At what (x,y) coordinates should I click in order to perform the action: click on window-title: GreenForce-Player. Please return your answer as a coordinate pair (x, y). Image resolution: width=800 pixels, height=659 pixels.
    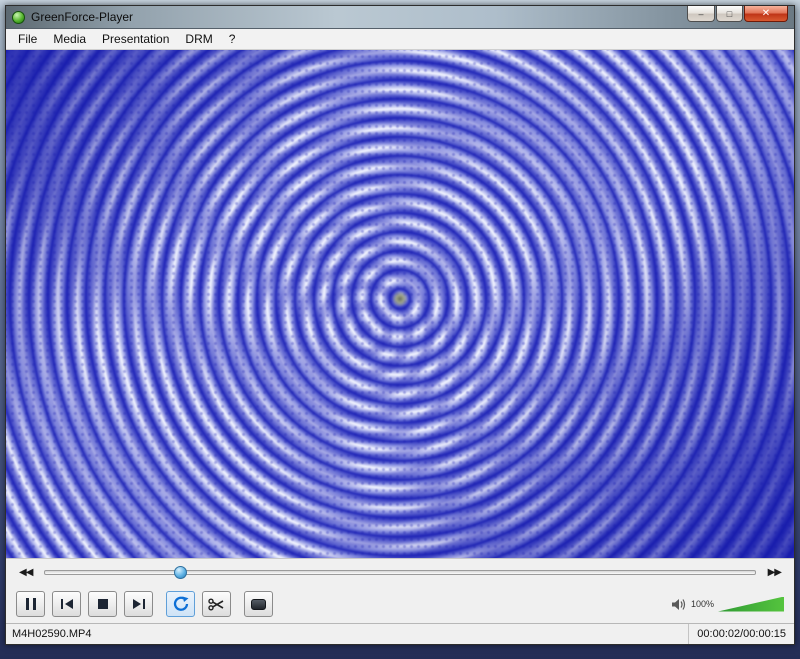
    Looking at the image, I should click on (82, 17).